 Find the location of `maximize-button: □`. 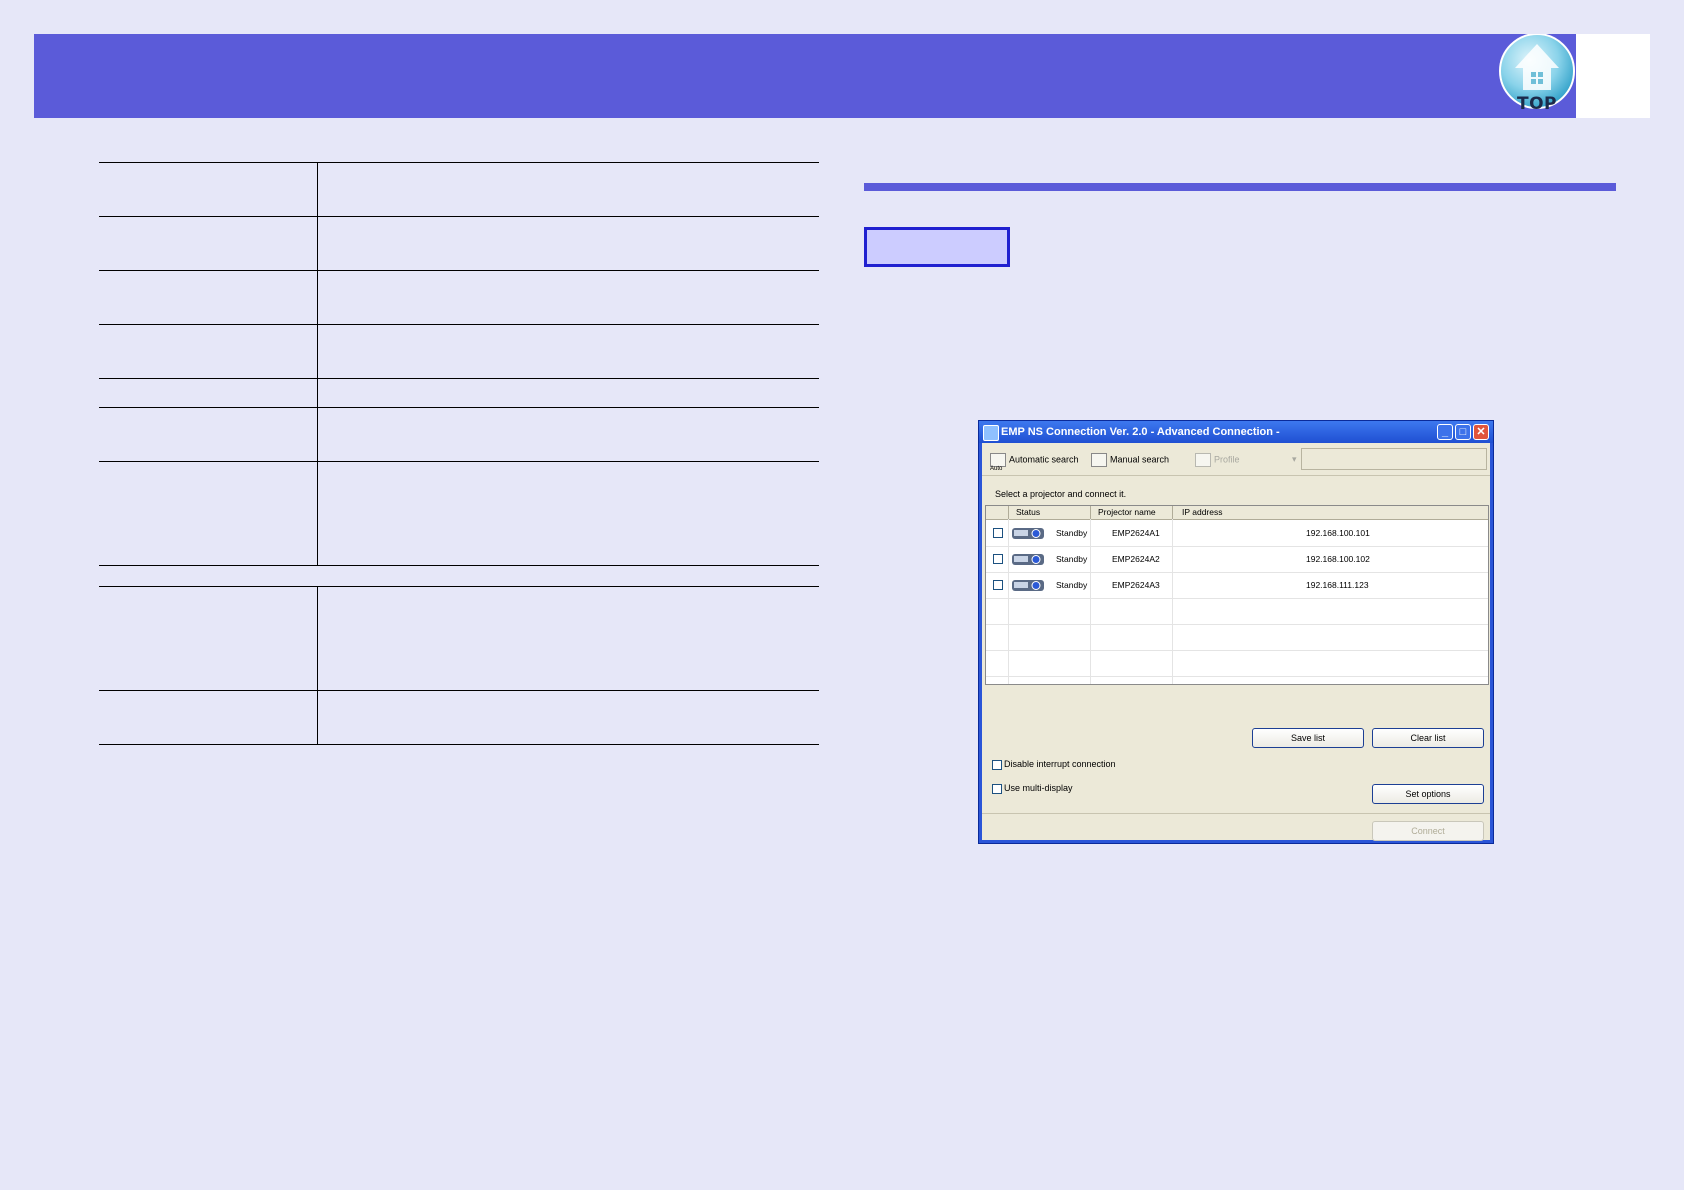

maximize-button: □ is located at coordinates (1463, 432).